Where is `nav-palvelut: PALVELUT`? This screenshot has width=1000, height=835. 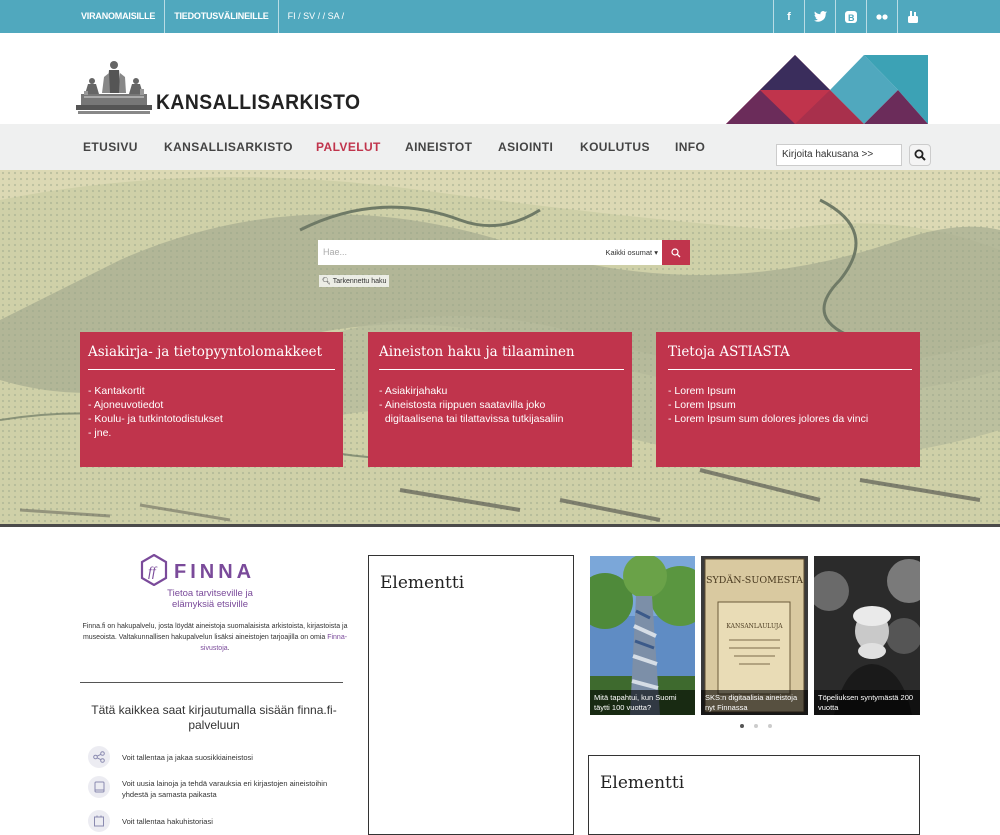 nav-palvelut: PALVELUT is located at coordinates (348, 147).